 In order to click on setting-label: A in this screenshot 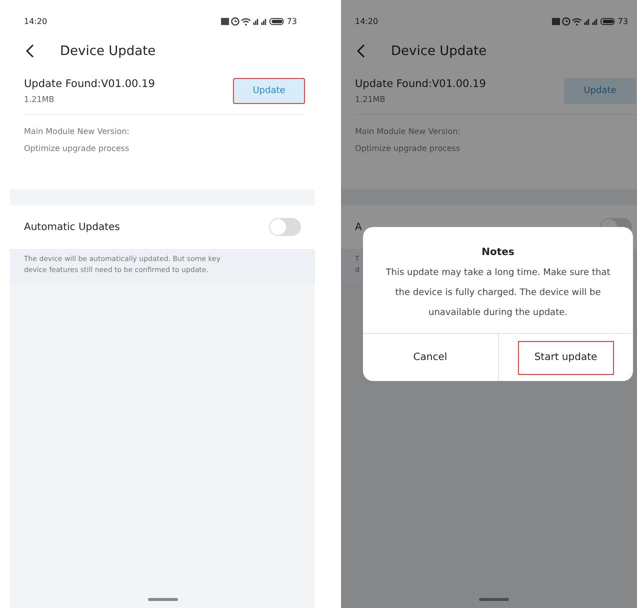, I will do `click(358, 227)`.